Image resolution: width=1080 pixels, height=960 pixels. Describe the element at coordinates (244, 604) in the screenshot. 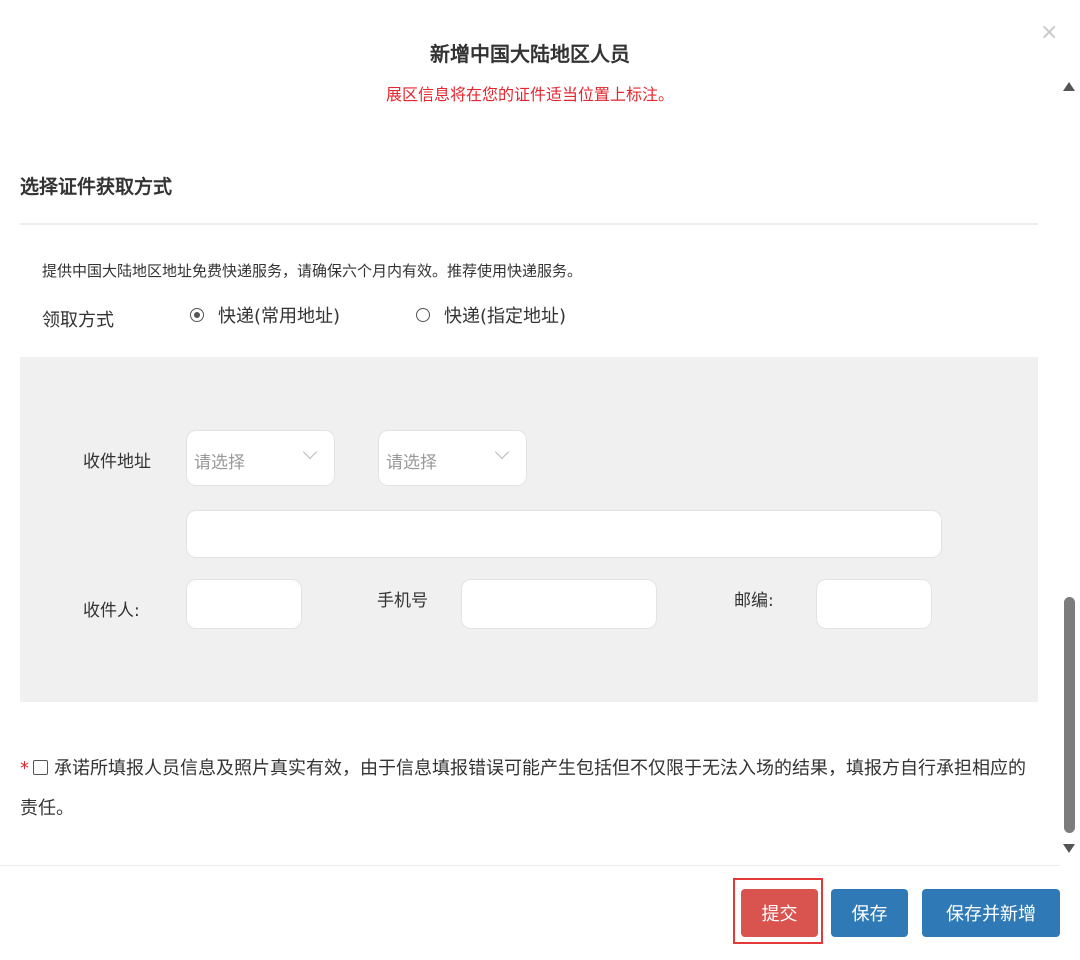

I see `recipient-input` at that location.